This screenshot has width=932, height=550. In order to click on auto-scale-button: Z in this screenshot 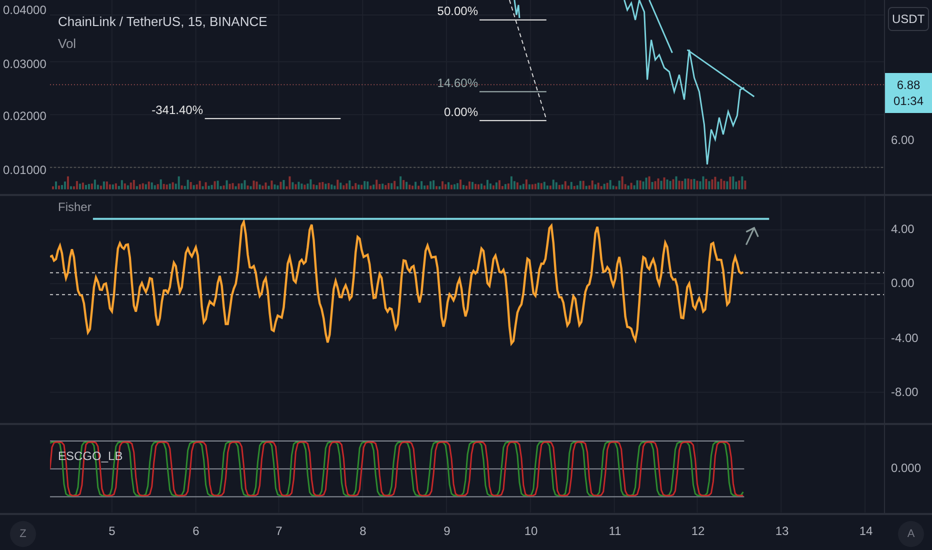, I will do `click(23, 534)`.